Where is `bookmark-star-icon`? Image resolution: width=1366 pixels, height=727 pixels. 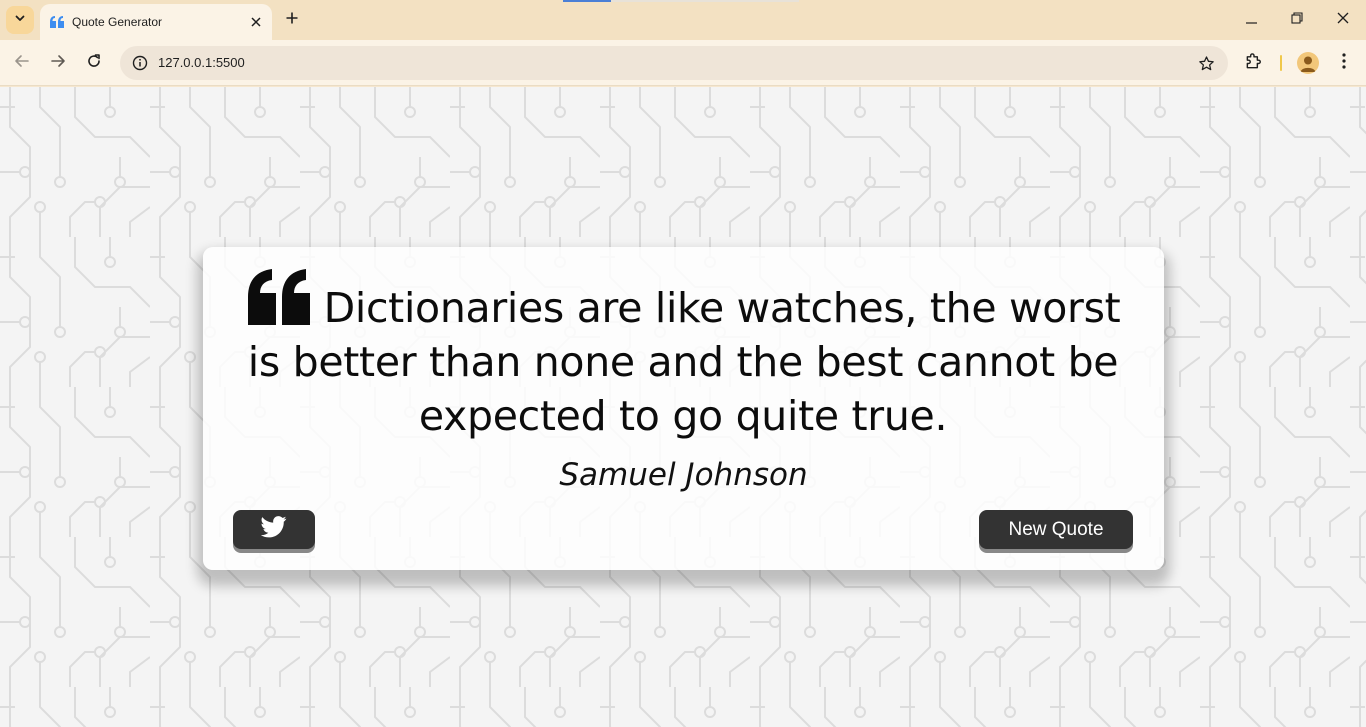 bookmark-star-icon is located at coordinates (1206, 63).